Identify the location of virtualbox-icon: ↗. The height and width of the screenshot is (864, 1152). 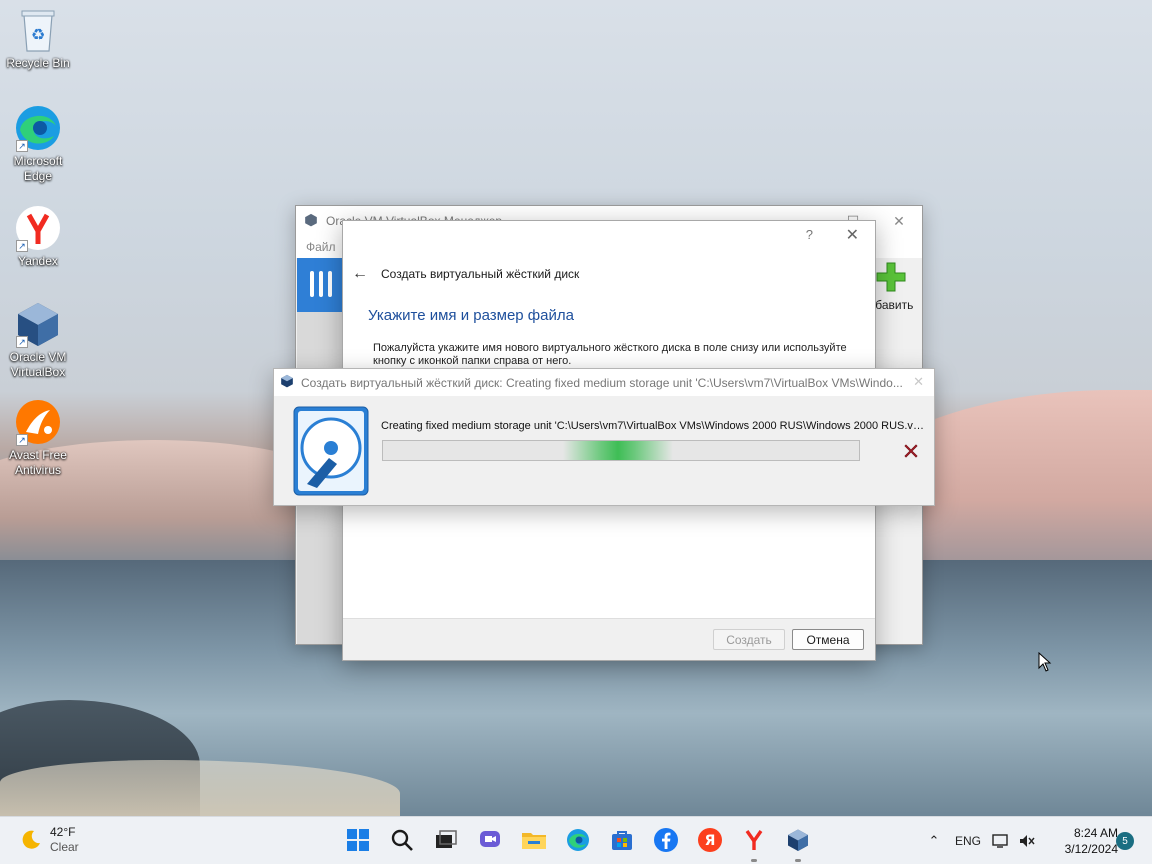
(38, 324).